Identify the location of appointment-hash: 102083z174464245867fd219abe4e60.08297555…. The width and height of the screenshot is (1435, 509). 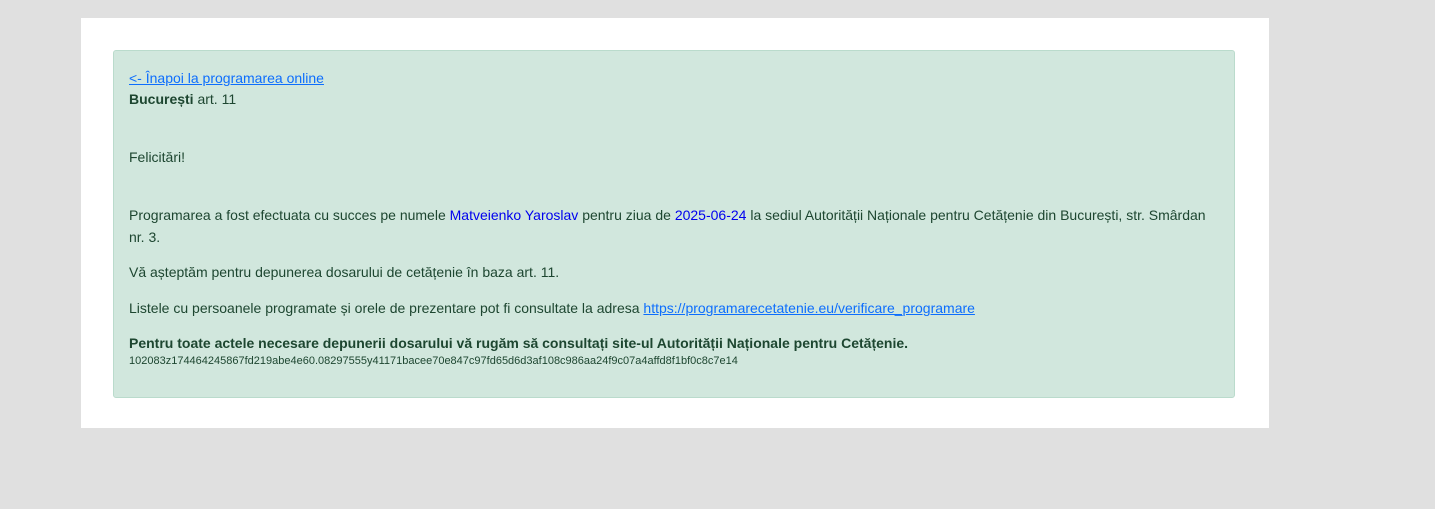
(433, 361).